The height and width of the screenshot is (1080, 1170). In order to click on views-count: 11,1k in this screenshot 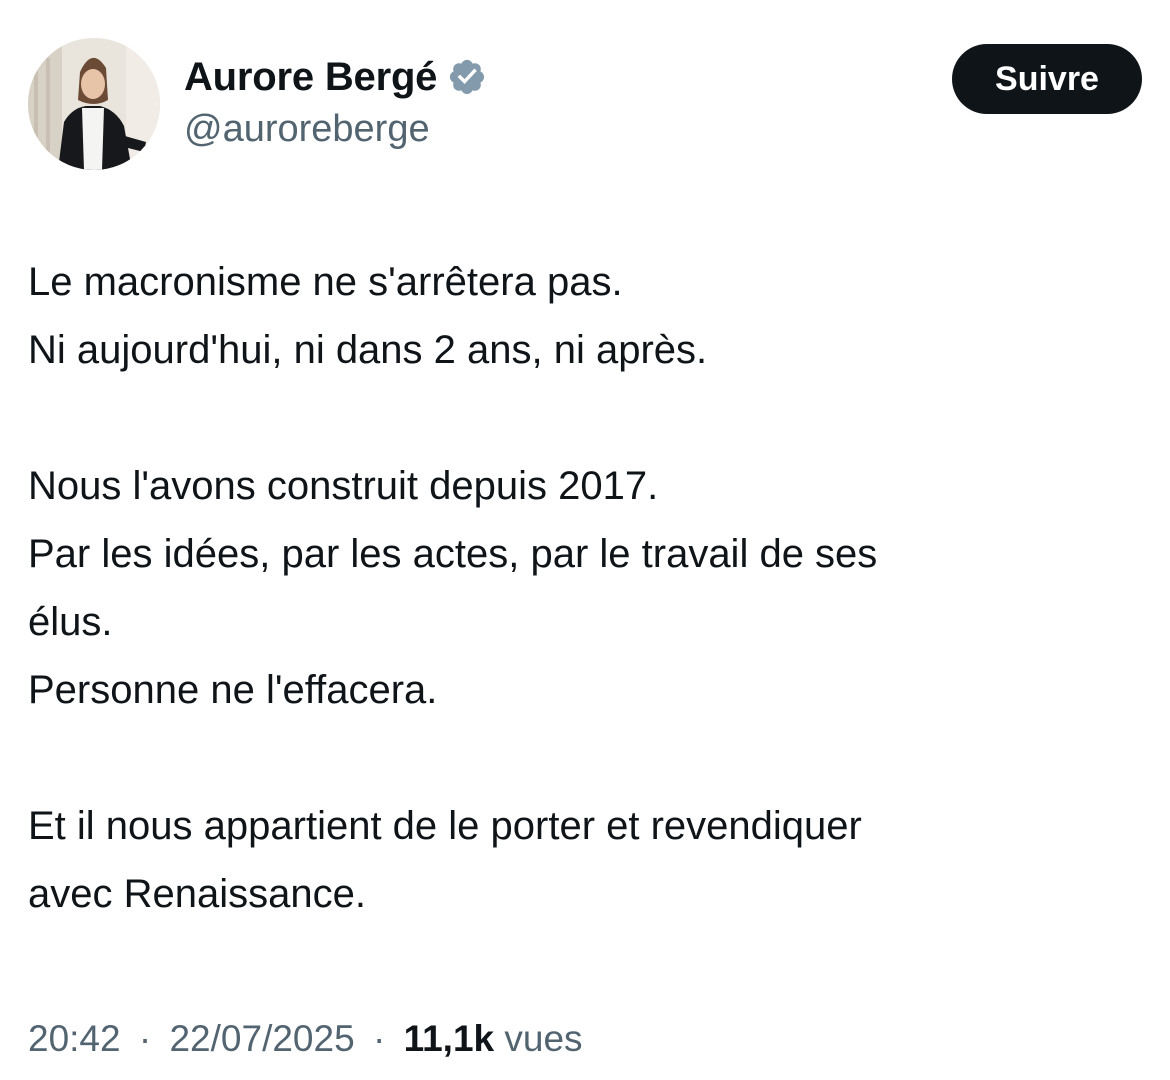, I will do `click(449, 1038)`.